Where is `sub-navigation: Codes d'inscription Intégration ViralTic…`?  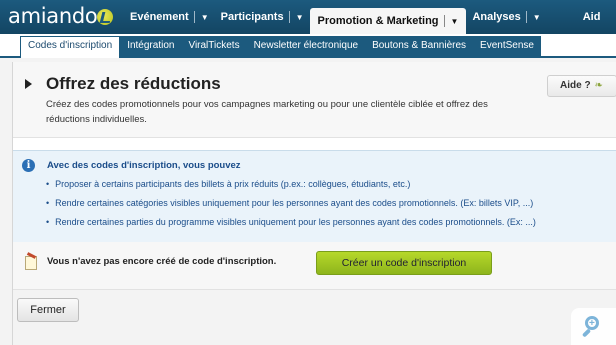
sub-navigation: Codes d'inscription Intégration ViralTic… is located at coordinates (308, 46).